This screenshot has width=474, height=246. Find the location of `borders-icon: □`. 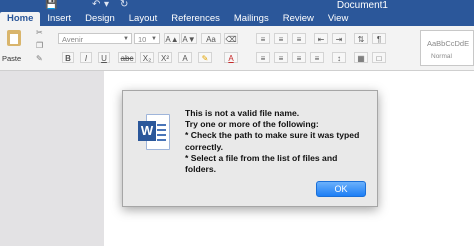

borders-icon: □ is located at coordinates (379, 57).